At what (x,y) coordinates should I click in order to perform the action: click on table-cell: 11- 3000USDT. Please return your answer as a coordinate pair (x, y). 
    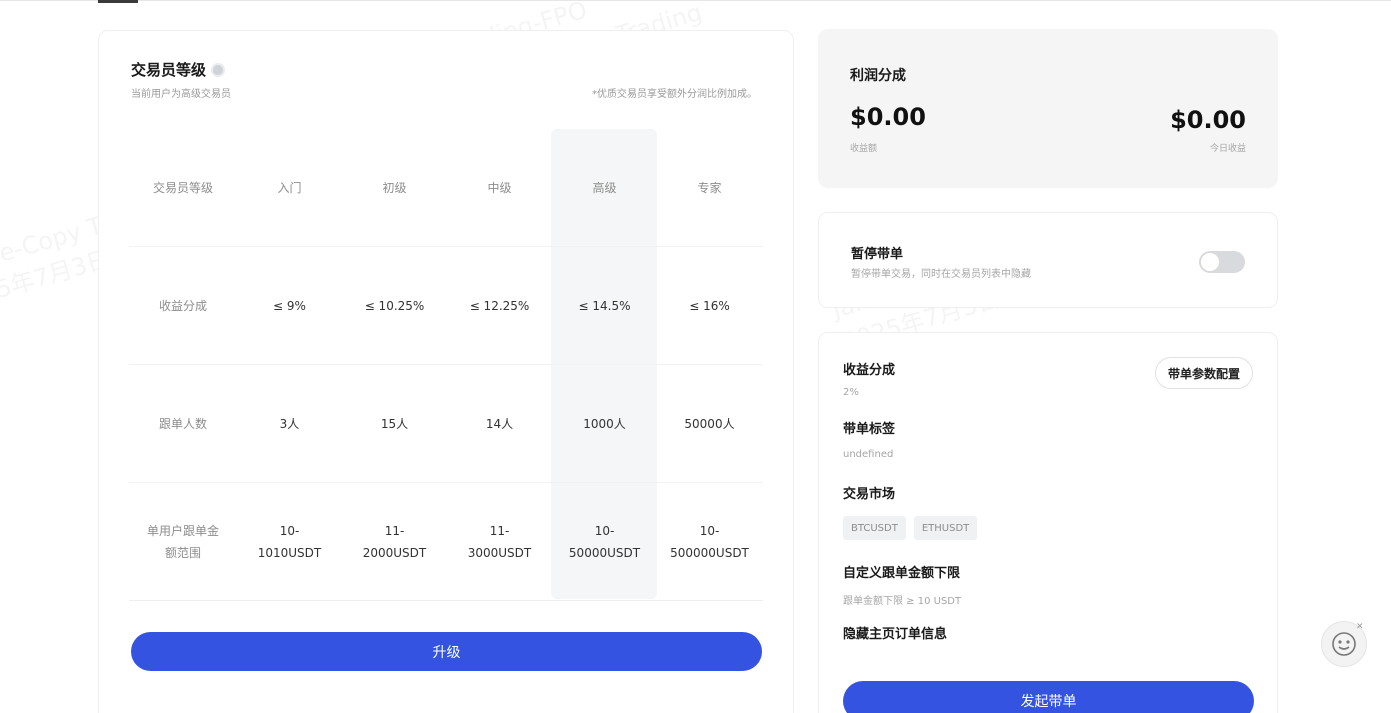
    Looking at the image, I should click on (499, 541).